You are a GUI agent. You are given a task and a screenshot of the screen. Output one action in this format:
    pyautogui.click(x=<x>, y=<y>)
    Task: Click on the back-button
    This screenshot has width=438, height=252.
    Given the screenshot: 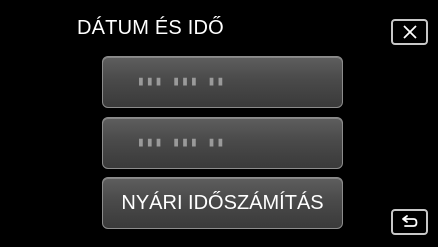 What is the action you would take?
    pyautogui.click(x=409, y=222)
    